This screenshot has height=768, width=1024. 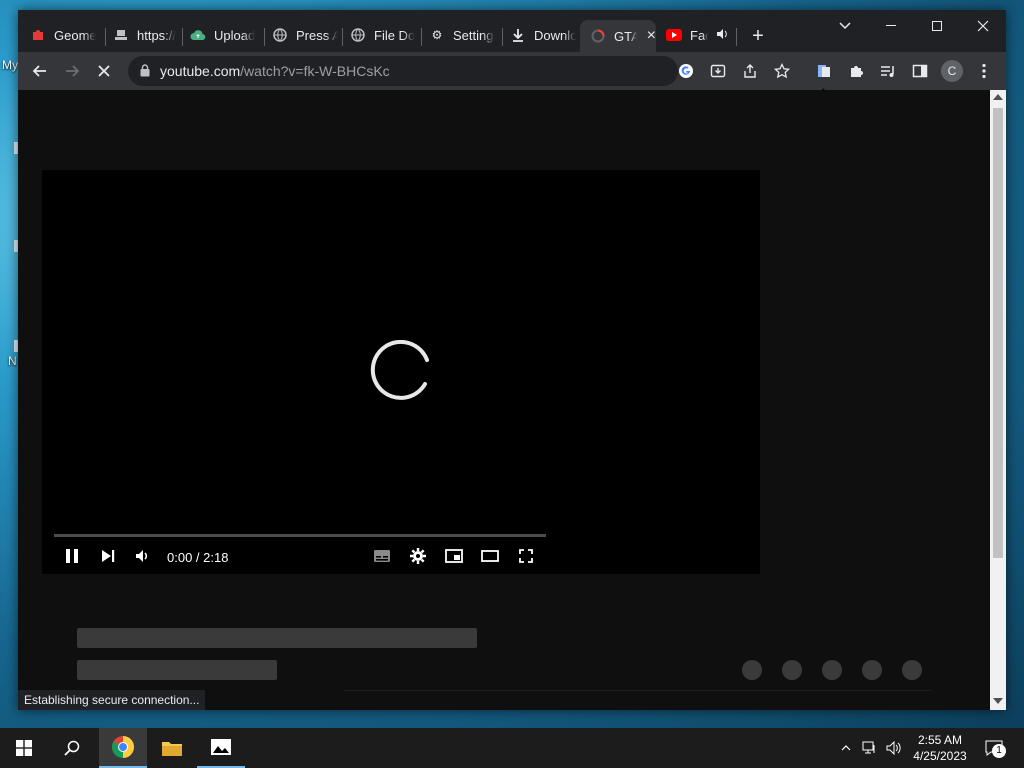 I want to click on browser-toolbar: youtube.com/watch?v=fk-W-BHCsKc C, so click(x=512, y=79).